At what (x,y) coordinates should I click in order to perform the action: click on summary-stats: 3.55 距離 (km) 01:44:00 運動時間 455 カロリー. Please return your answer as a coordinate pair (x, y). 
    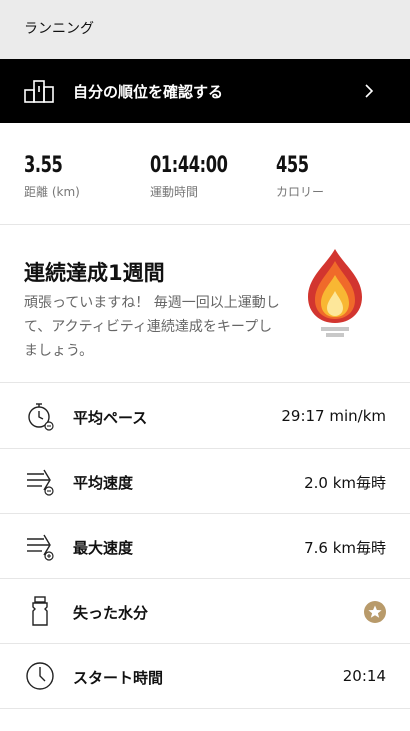
    Looking at the image, I should click on (205, 174).